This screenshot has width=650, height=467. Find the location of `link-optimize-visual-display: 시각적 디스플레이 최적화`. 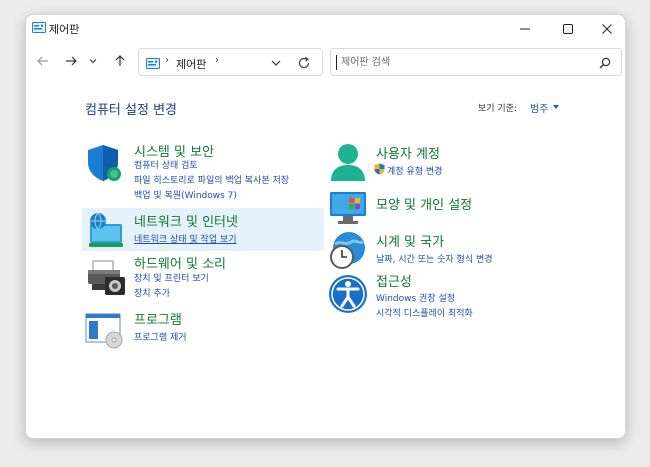

link-optimize-visual-display: 시각적 디스플레이 최적화 is located at coordinates (424, 312).